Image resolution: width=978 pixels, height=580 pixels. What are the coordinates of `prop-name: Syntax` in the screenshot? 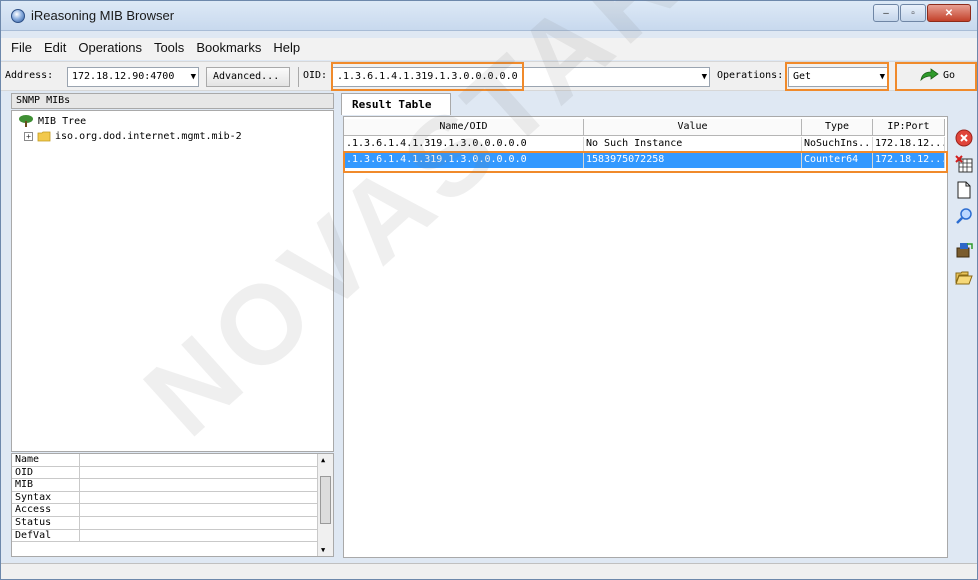 It's located at (46, 497).